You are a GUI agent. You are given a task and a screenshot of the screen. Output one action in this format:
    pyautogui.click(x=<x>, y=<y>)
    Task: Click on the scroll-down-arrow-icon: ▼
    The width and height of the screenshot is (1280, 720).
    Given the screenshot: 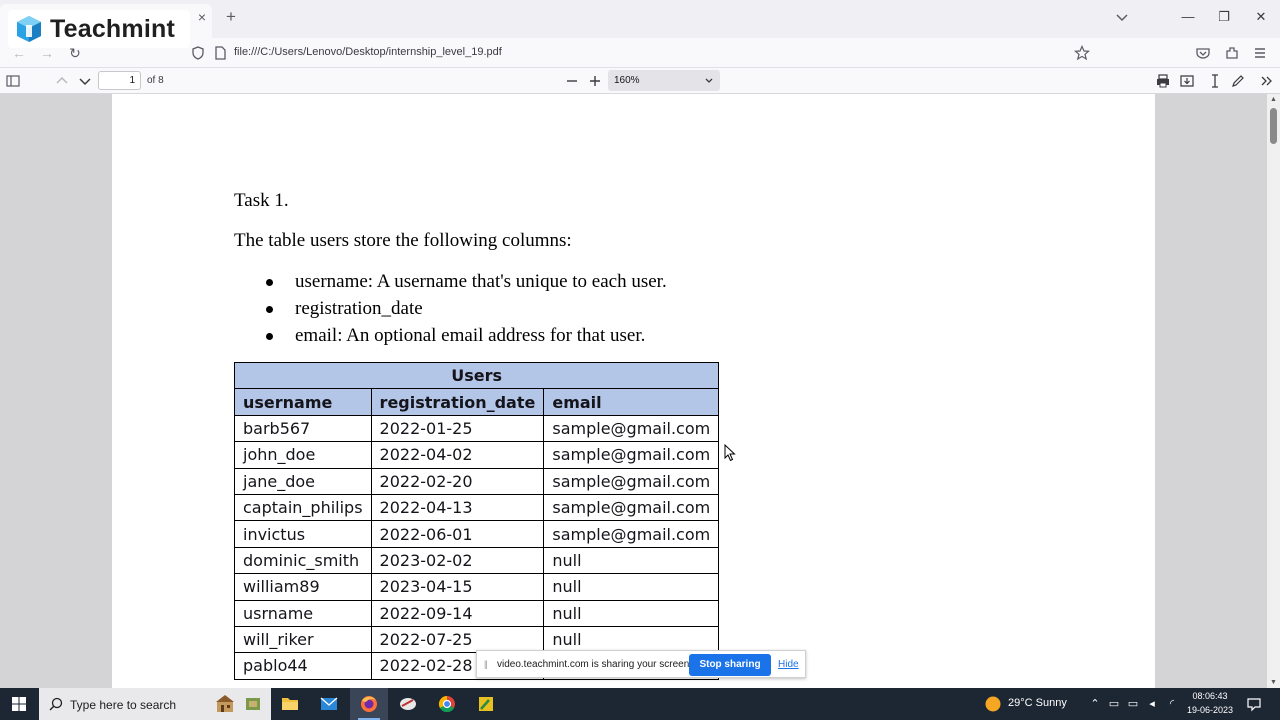 What is the action you would take?
    pyautogui.click(x=1273, y=682)
    